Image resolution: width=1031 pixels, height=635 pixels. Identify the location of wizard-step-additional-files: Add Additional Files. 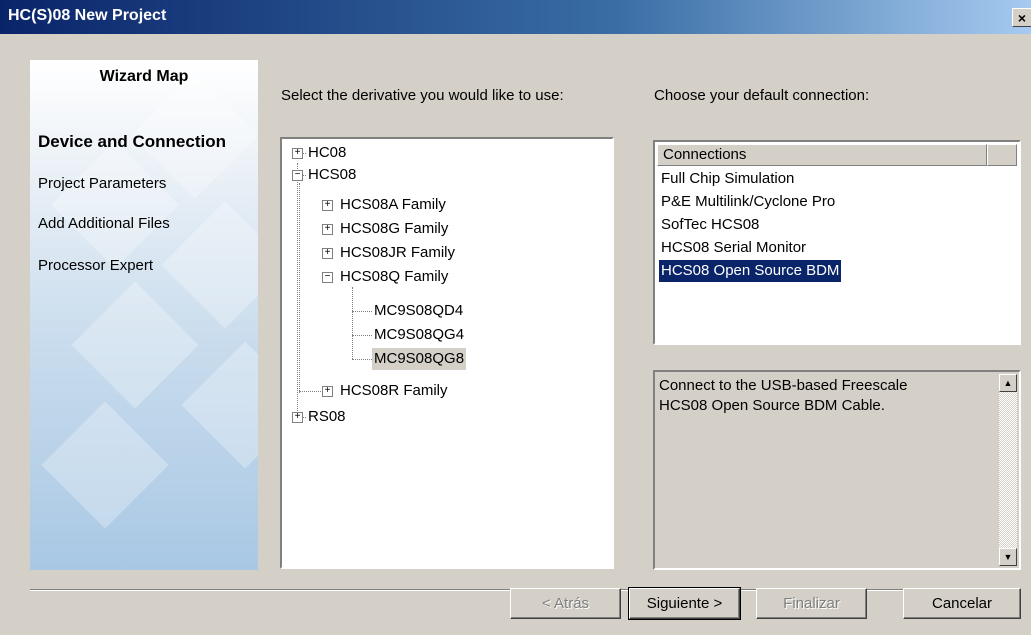
(104, 223).